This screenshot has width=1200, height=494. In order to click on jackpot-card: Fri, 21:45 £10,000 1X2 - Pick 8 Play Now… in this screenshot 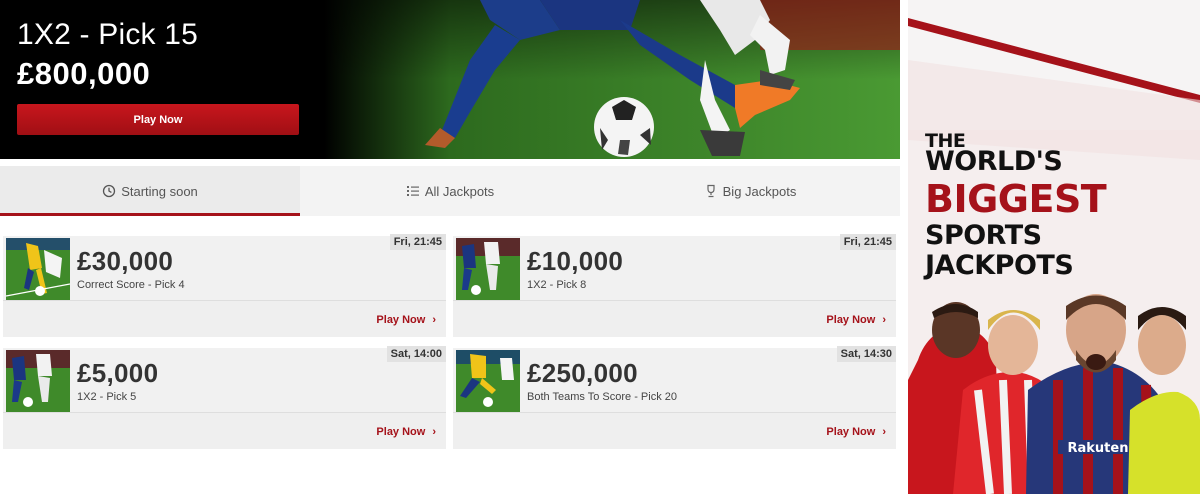, I will do `click(674, 285)`.